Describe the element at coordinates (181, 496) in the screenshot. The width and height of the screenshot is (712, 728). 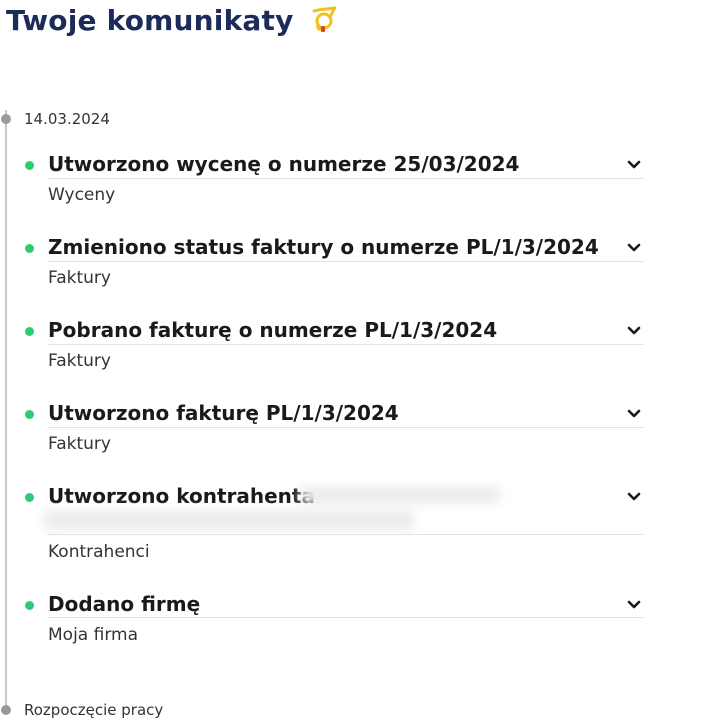
I see `message-title: Utworzono kontrahenta` at that location.